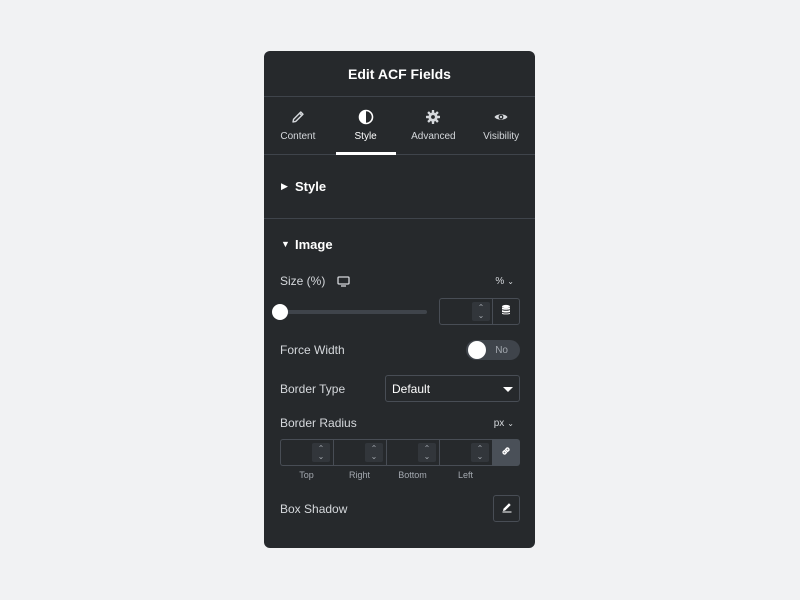  Describe the element at coordinates (500, 281) in the screenshot. I see `size-unit-value: %` at that location.